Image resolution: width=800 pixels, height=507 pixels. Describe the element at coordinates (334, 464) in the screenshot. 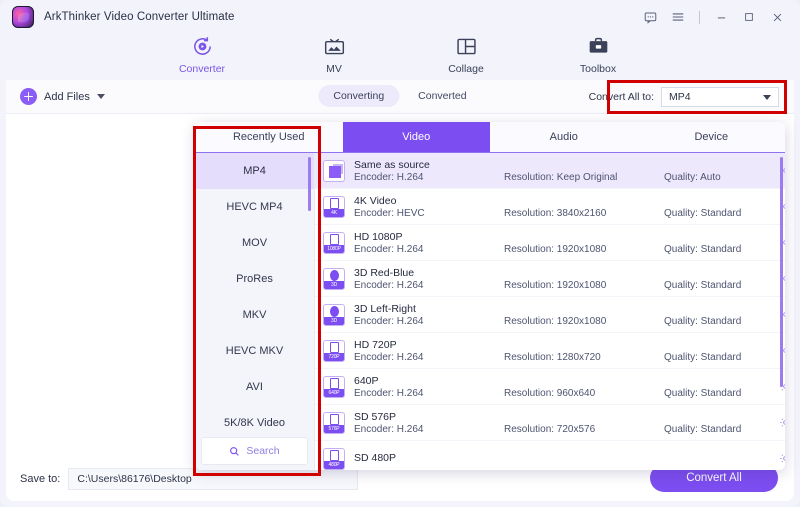

I see `preset-badge: 480P` at that location.